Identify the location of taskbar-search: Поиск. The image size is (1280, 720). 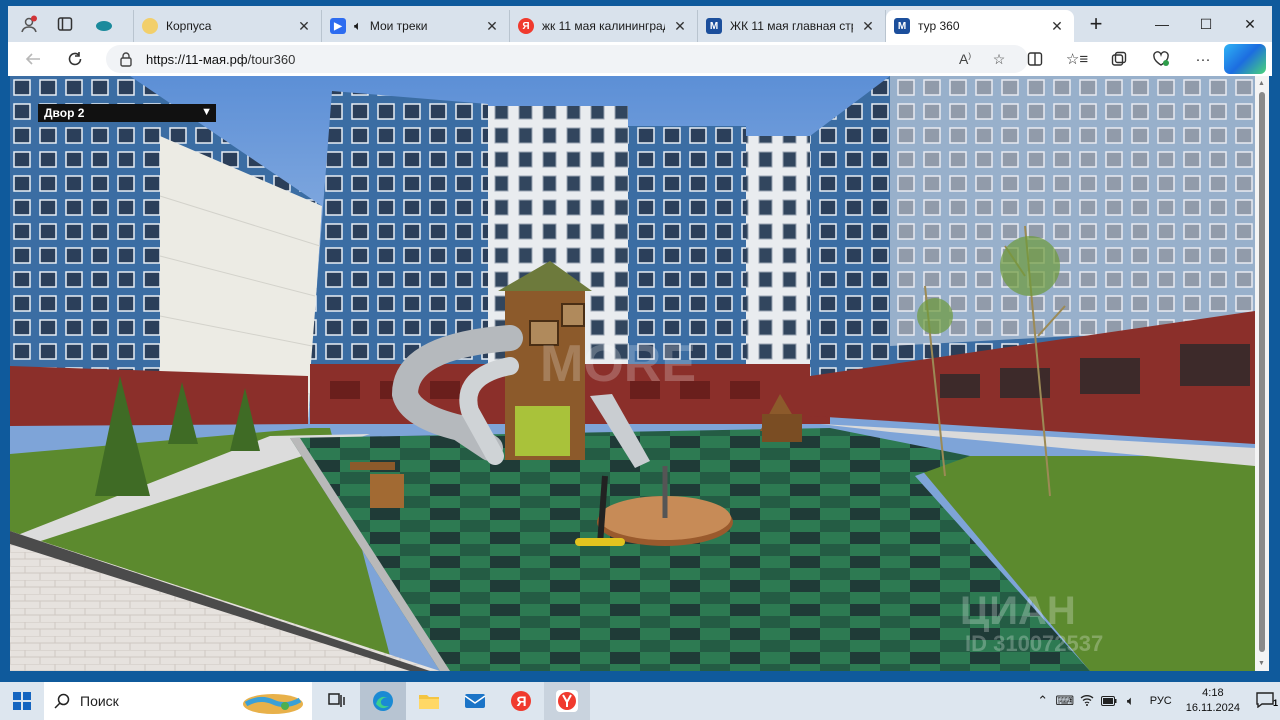
(178, 701).